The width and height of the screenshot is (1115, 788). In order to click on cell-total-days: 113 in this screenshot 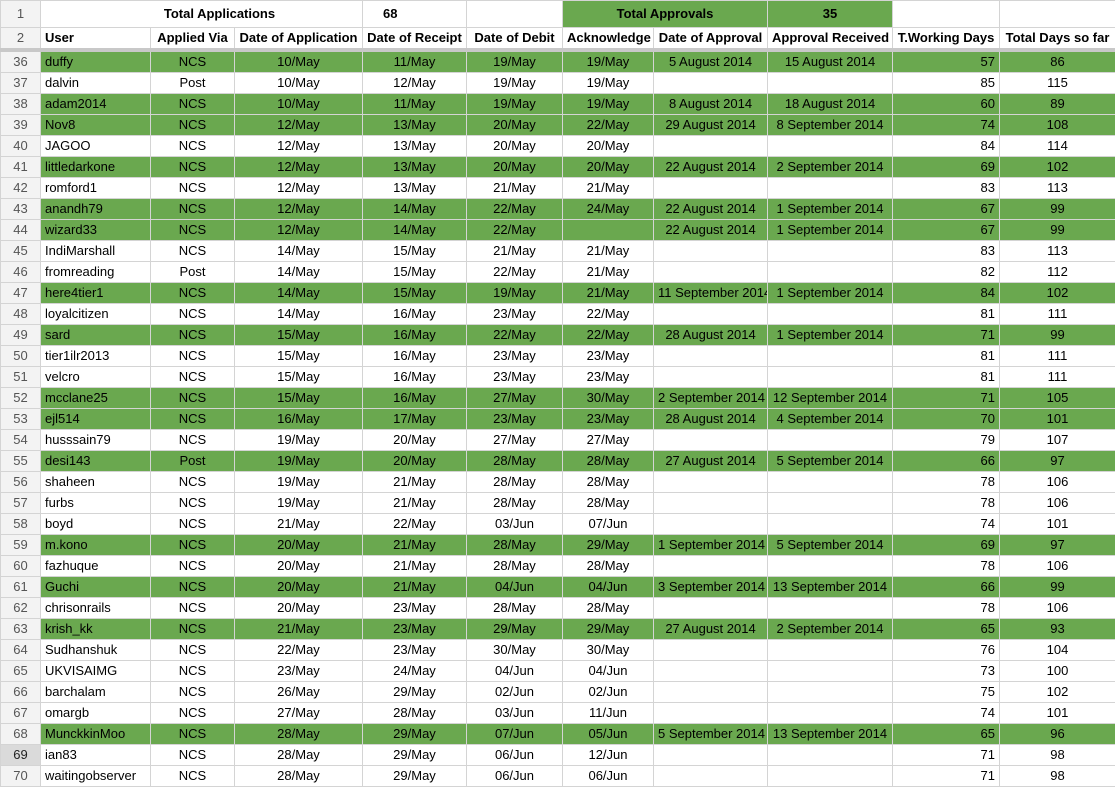, I will do `click(1057, 188)`.